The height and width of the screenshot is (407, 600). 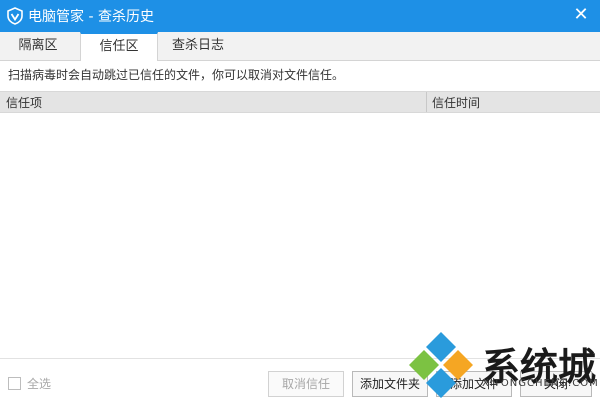 What do you see at coordinates (426, 102) in the screenshot?
I see `column-divider` at bounding box center [426, 102].